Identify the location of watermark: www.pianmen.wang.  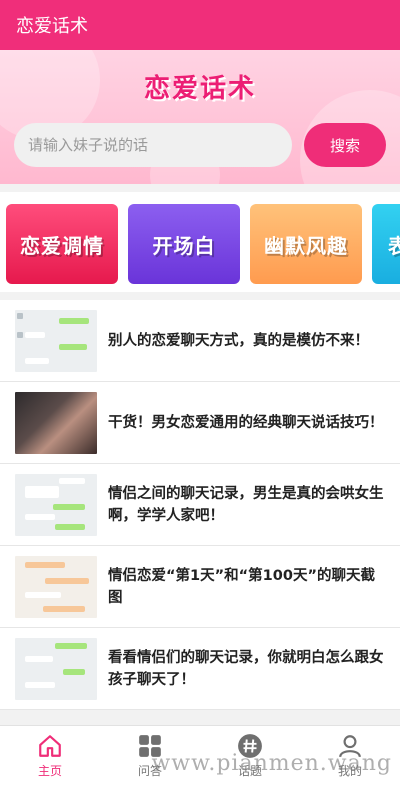
(271, 763).